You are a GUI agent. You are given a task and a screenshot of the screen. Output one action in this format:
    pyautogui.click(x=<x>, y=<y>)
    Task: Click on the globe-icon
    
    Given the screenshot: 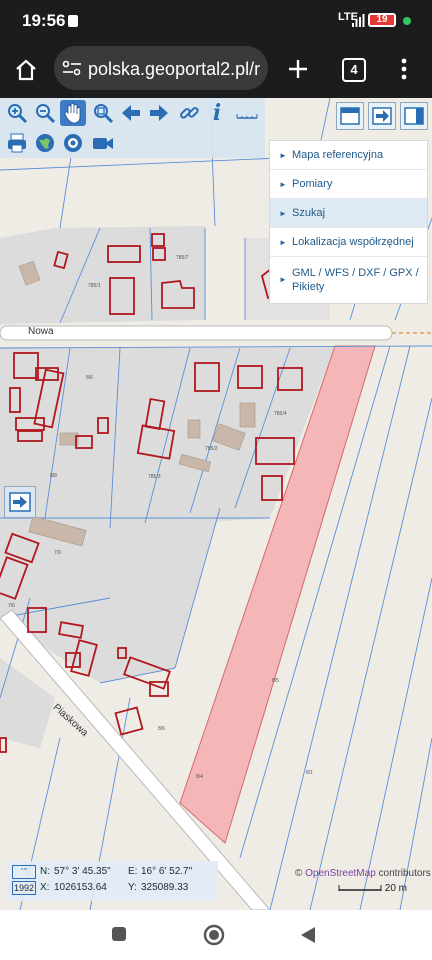 What is the action you would take?
    pyautogui.click(x=45, y=143)
    